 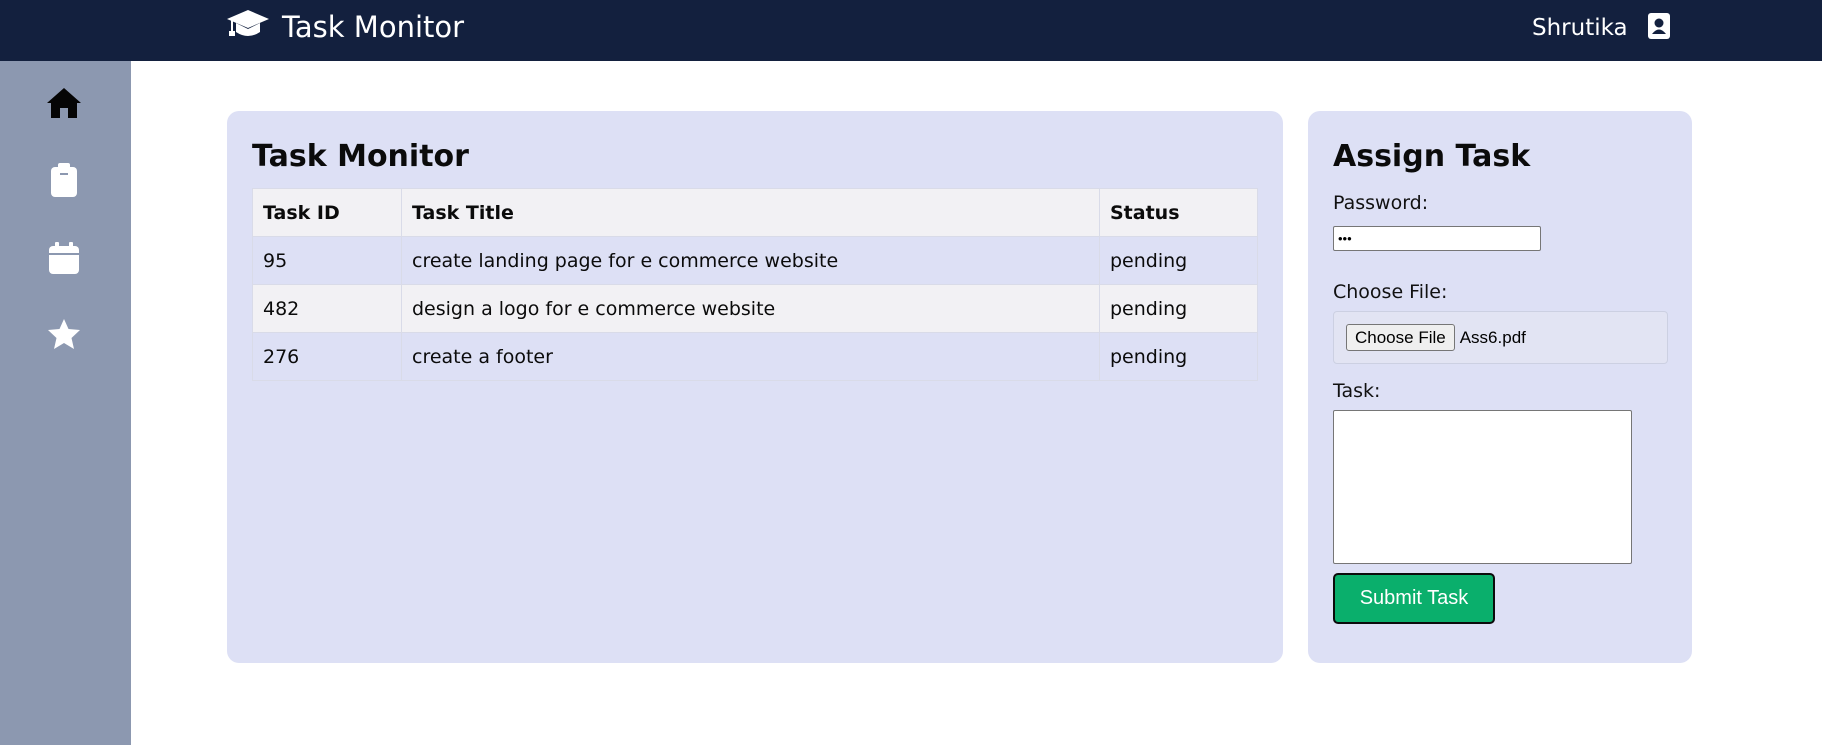 What do you see at coordinates (1414, 598) in the screenshot?
I see `submit-task-button: Submit Task` at bounding box center [1414, 598].